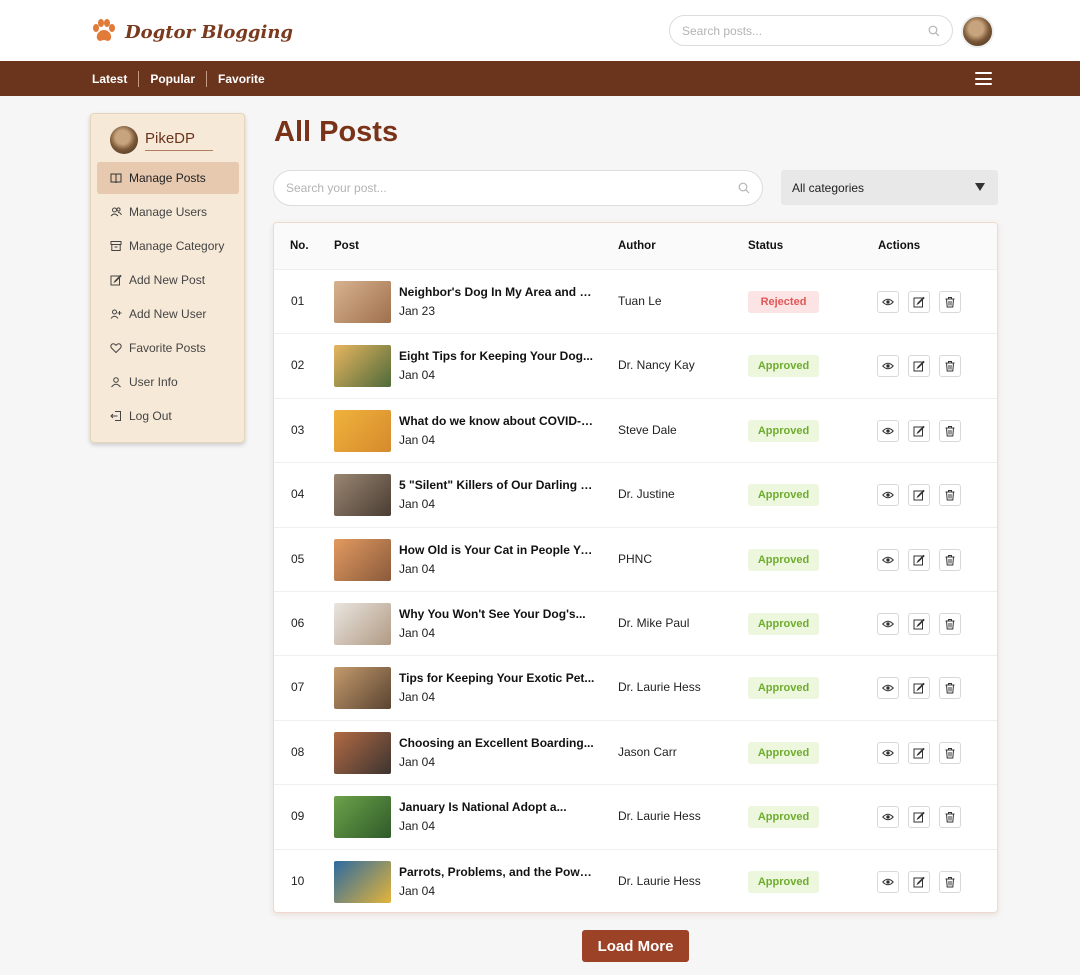 Image resolution: width=1080 pixels, height=975 pixels. I want to click on sidebar-item-label: Add New Post, so click(167, 280).